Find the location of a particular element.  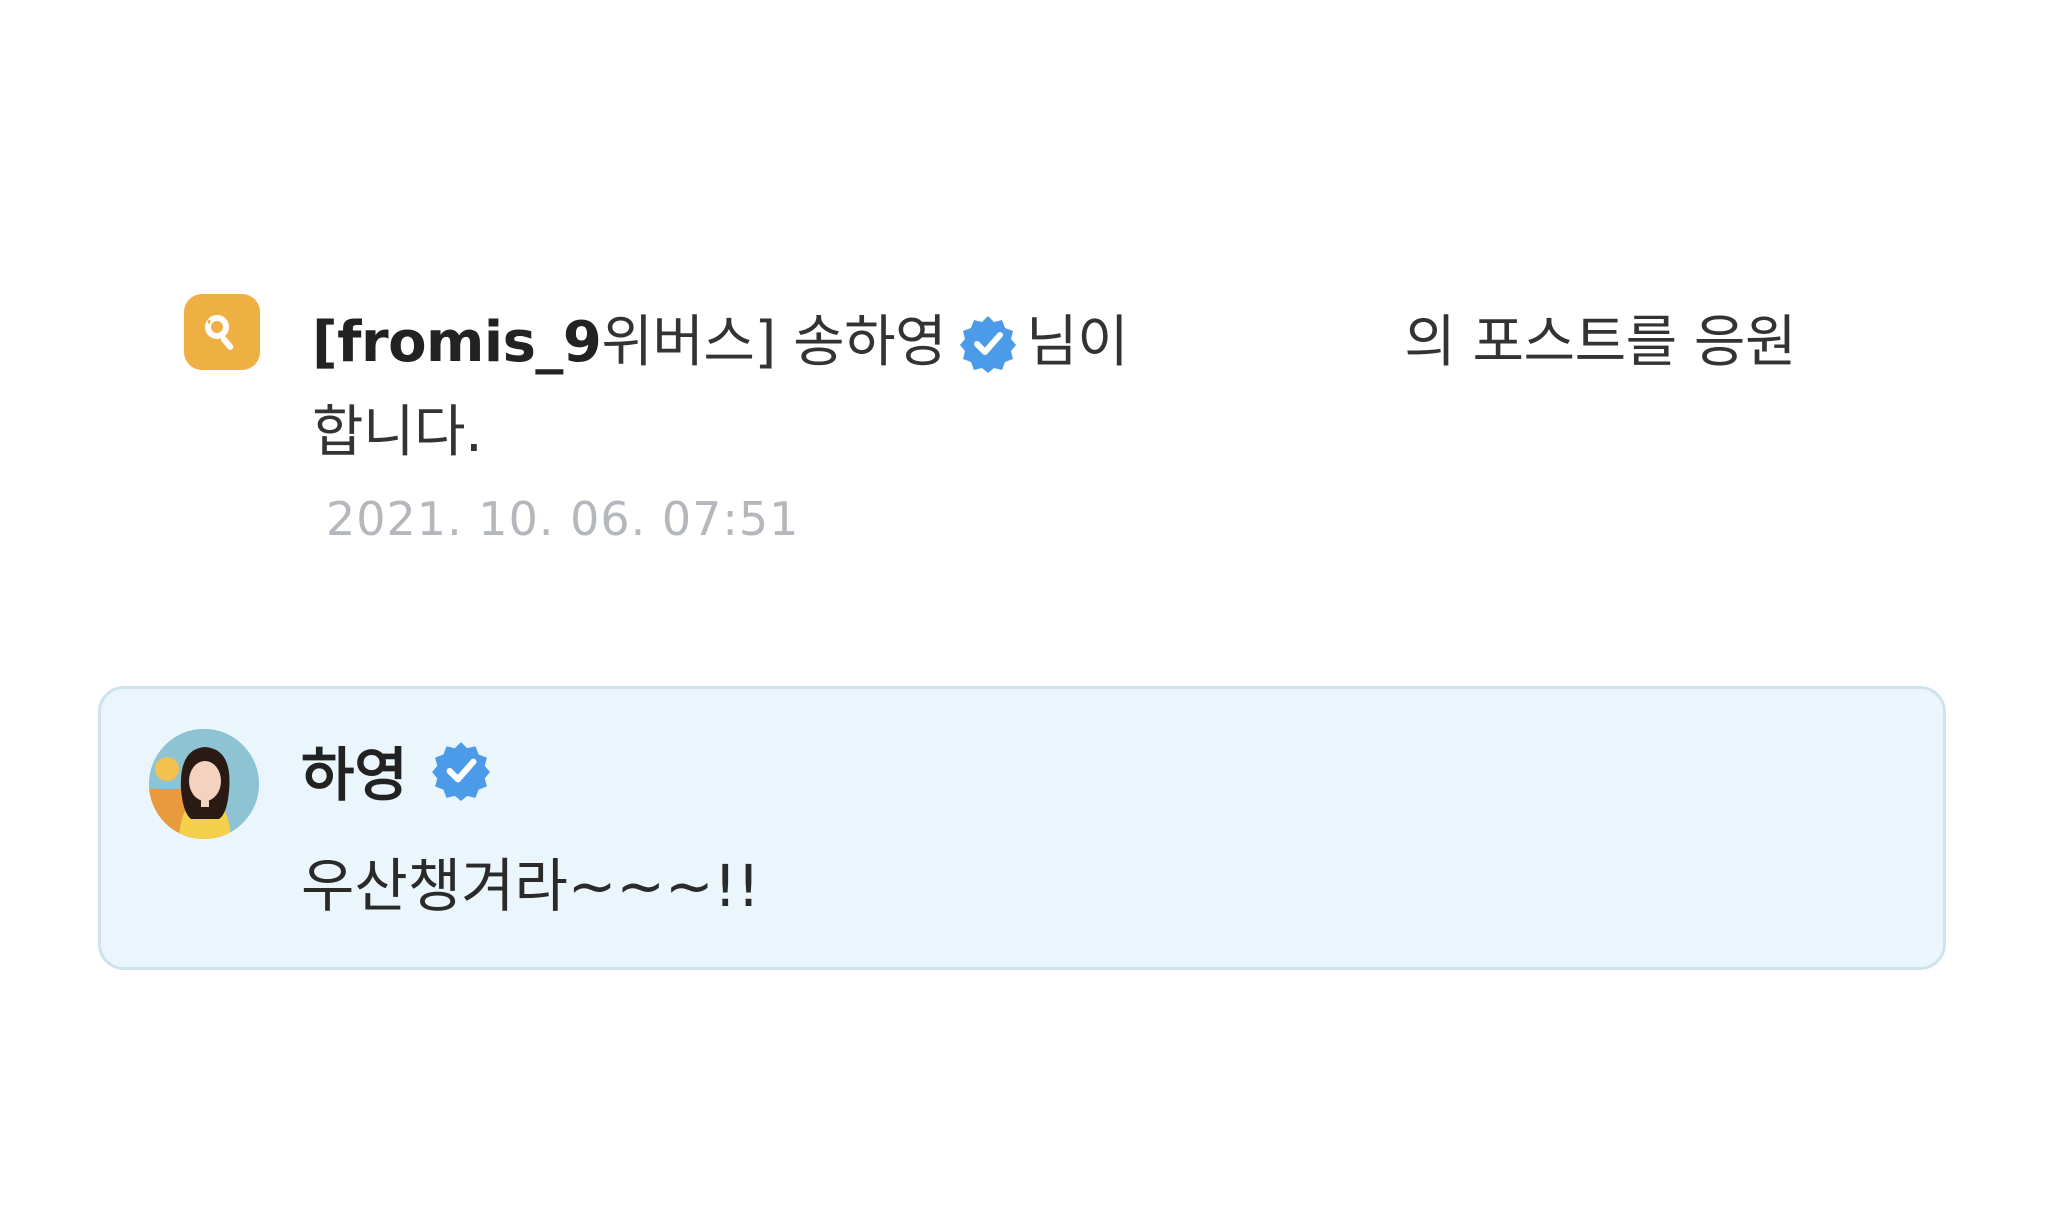

sender-group: [fromis_9 is located at coordinates (457, 342).